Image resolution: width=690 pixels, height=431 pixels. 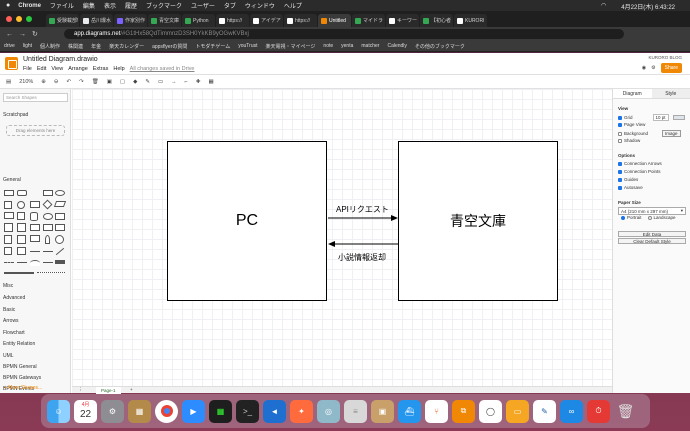 What do you see at coordinates (48, 193) in the screenshot?
I see `textbox-shape` at bounding box center [48, 193].